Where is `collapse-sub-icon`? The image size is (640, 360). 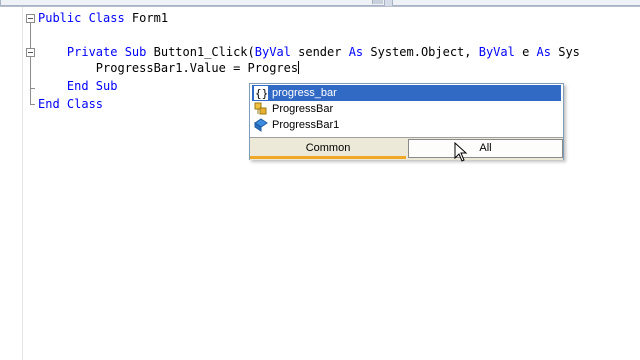
collapse-sub-icon is located at coordinates (30, 52).